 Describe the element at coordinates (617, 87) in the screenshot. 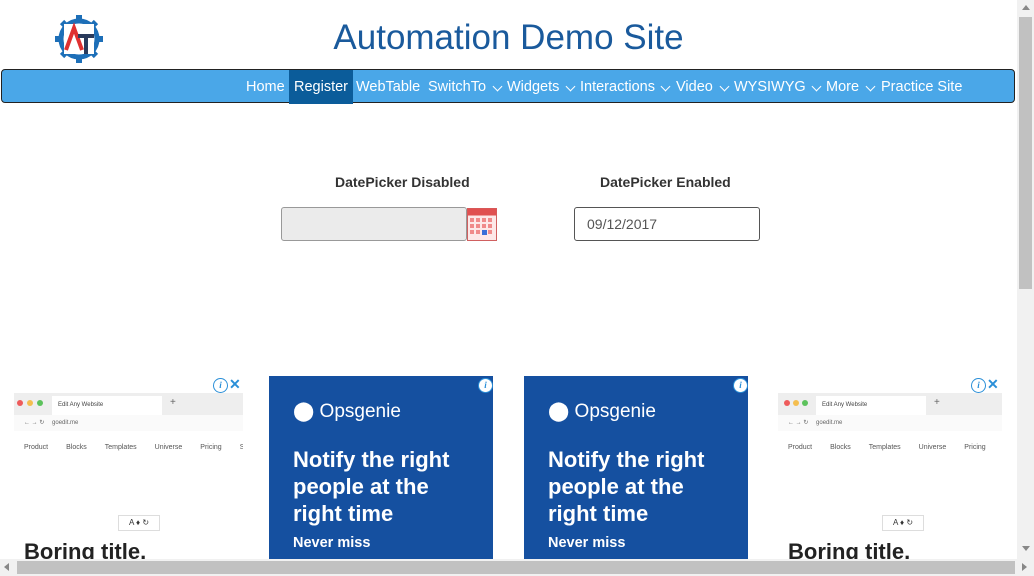

I see `nav-interactions: Interactions` at that location.